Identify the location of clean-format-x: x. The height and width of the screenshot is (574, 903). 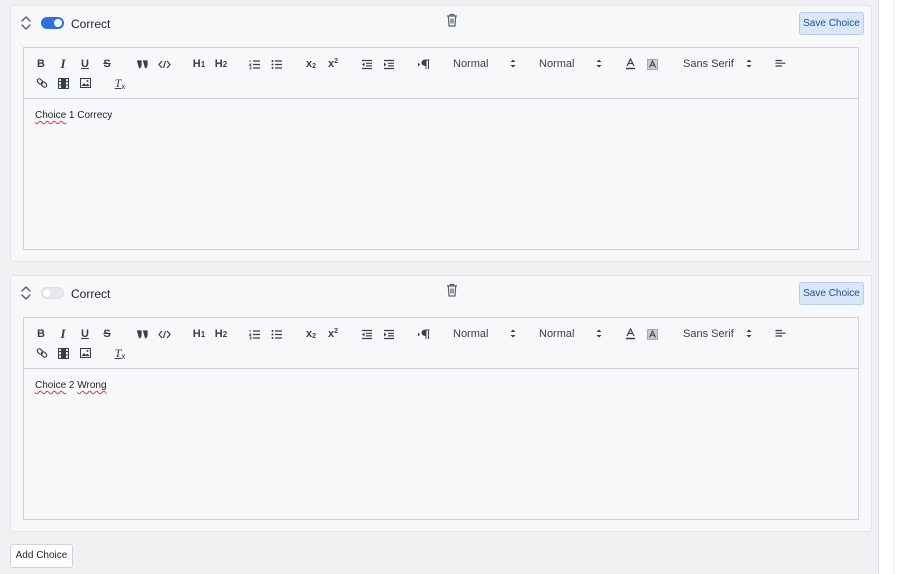
(123, 356).